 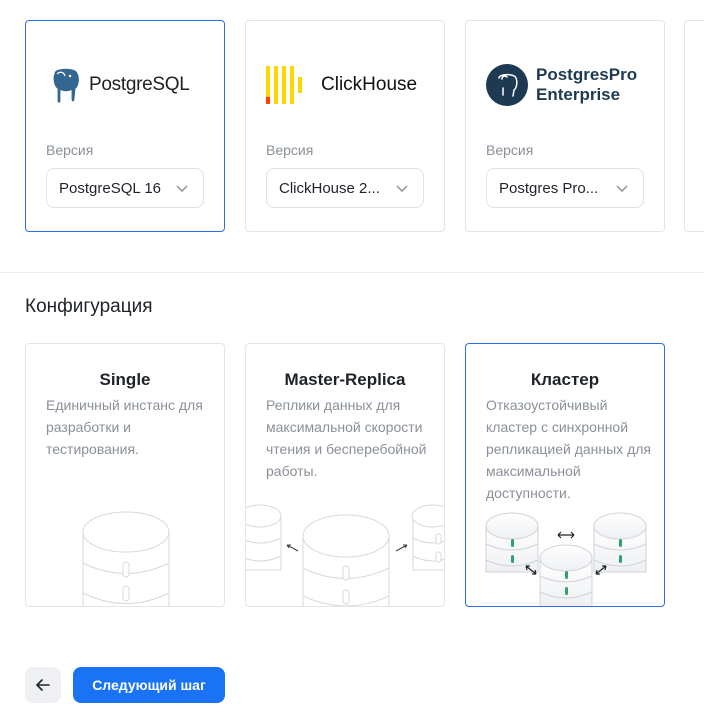 I want to click on postgresql-logo-text: PostgreSQL, so click(x=139, y=84).